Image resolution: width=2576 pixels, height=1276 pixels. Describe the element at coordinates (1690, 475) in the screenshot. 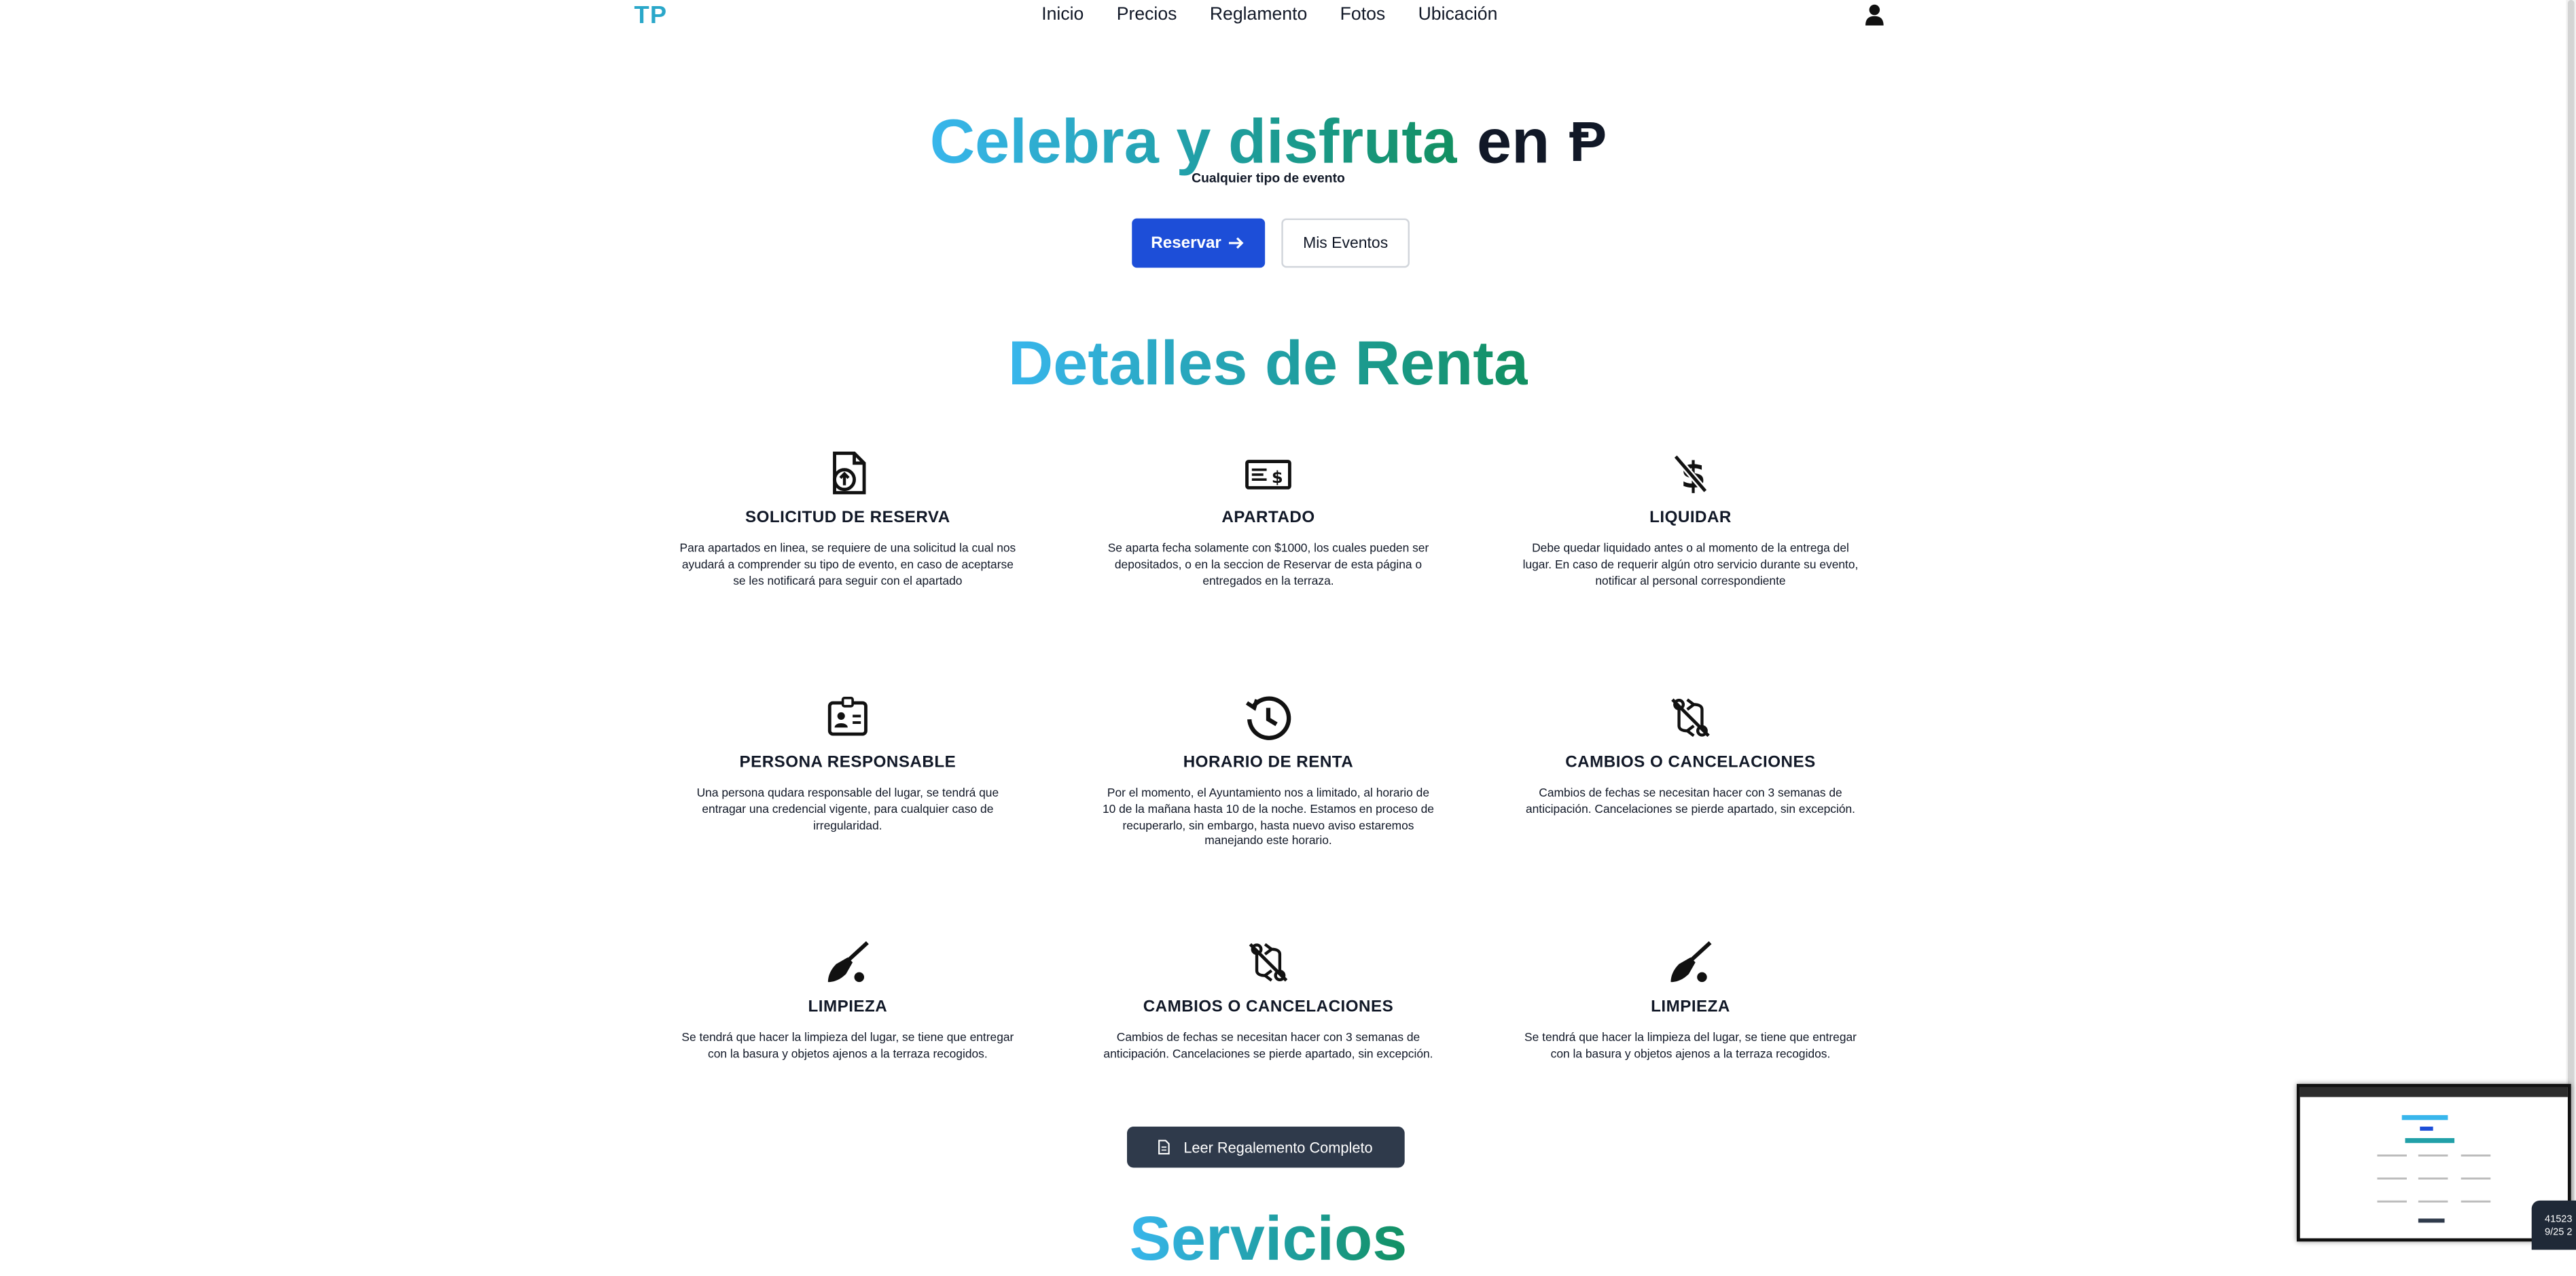

I see `dollar-off-icon: $` at that location.